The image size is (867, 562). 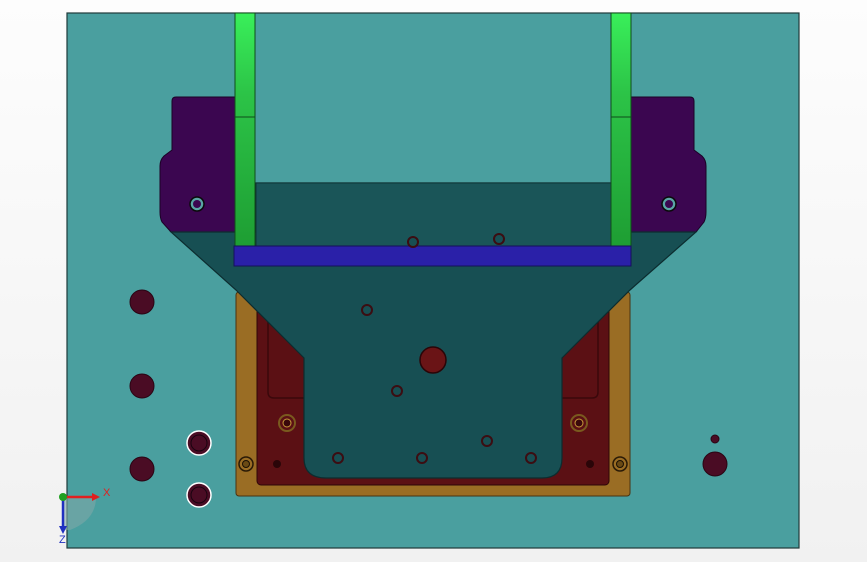 What do you see at coordinates (433, 214) in the screenshot?
I see `funnel-upper-panel` at bounding box center [433, 214].